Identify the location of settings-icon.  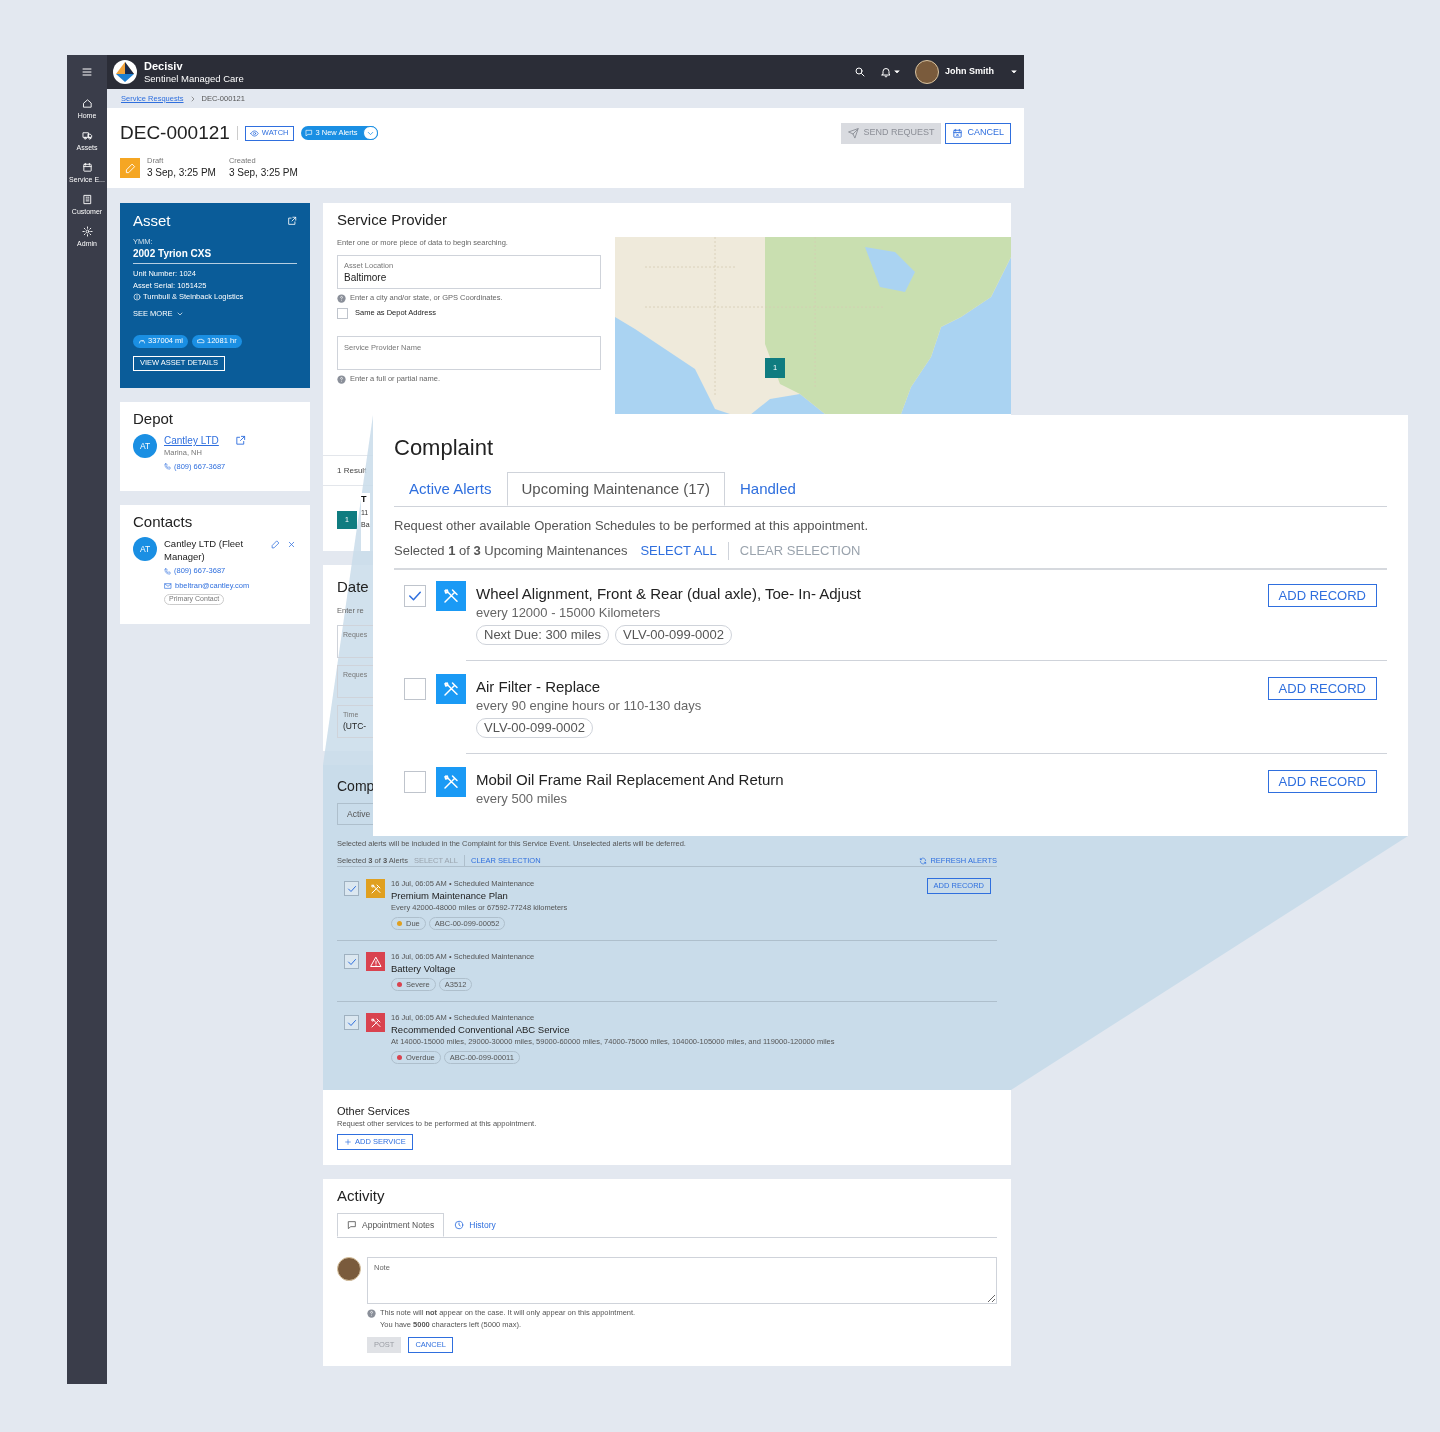
(87, 231).